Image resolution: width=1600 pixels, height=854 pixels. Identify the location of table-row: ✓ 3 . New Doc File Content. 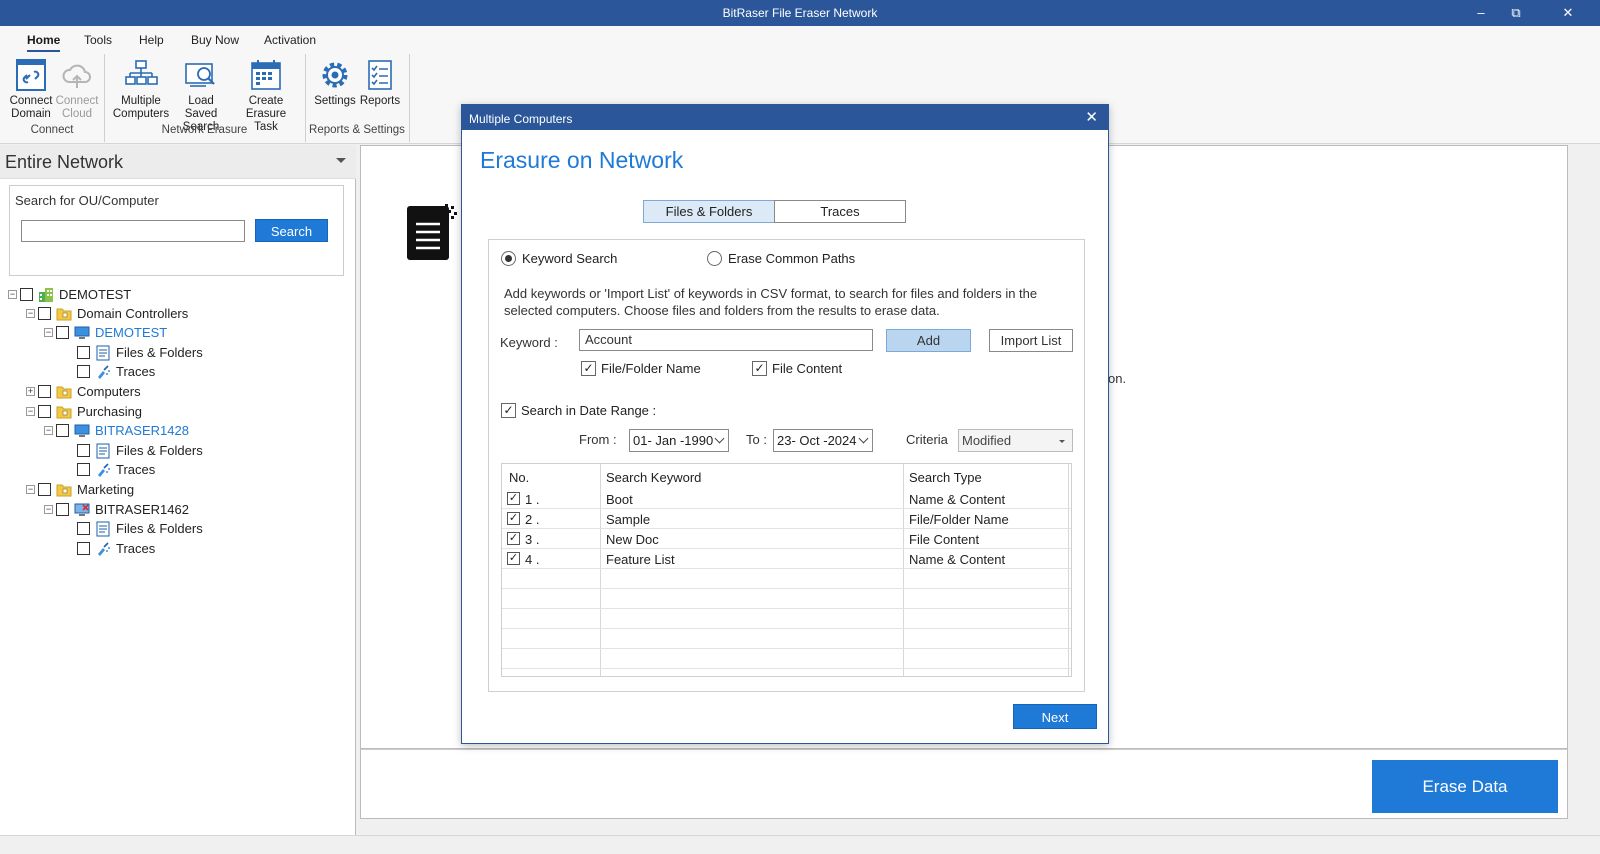
(786, 539).